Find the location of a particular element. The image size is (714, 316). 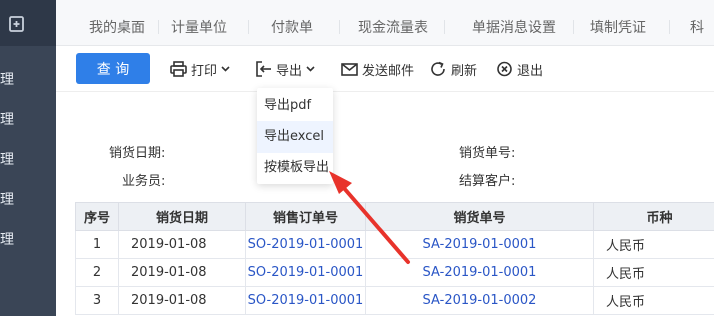

sidebar-item-5: 理 is located at coordinates (20, 239).